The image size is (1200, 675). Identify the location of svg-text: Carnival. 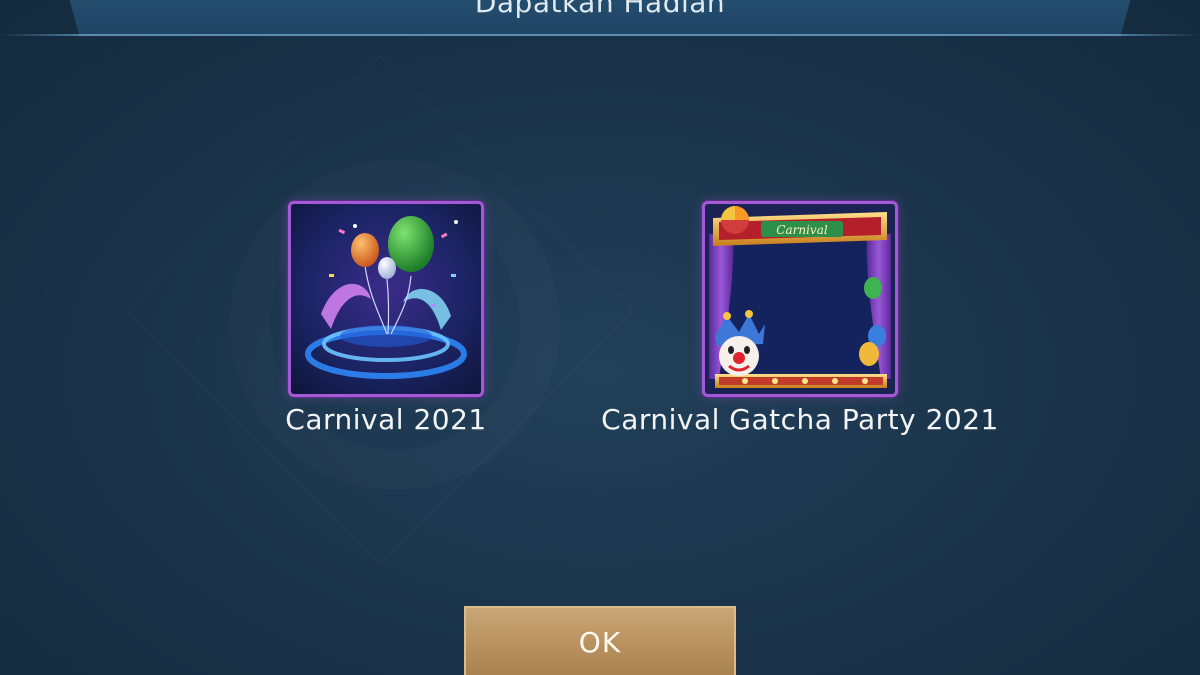
(802, 230).